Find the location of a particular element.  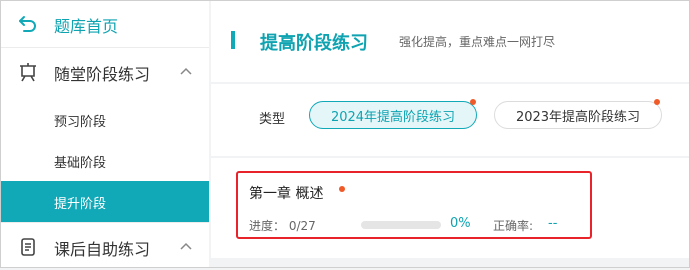

sidebar-group-classroom: 随堂阶段练习 is located at coordinates (104, 71).